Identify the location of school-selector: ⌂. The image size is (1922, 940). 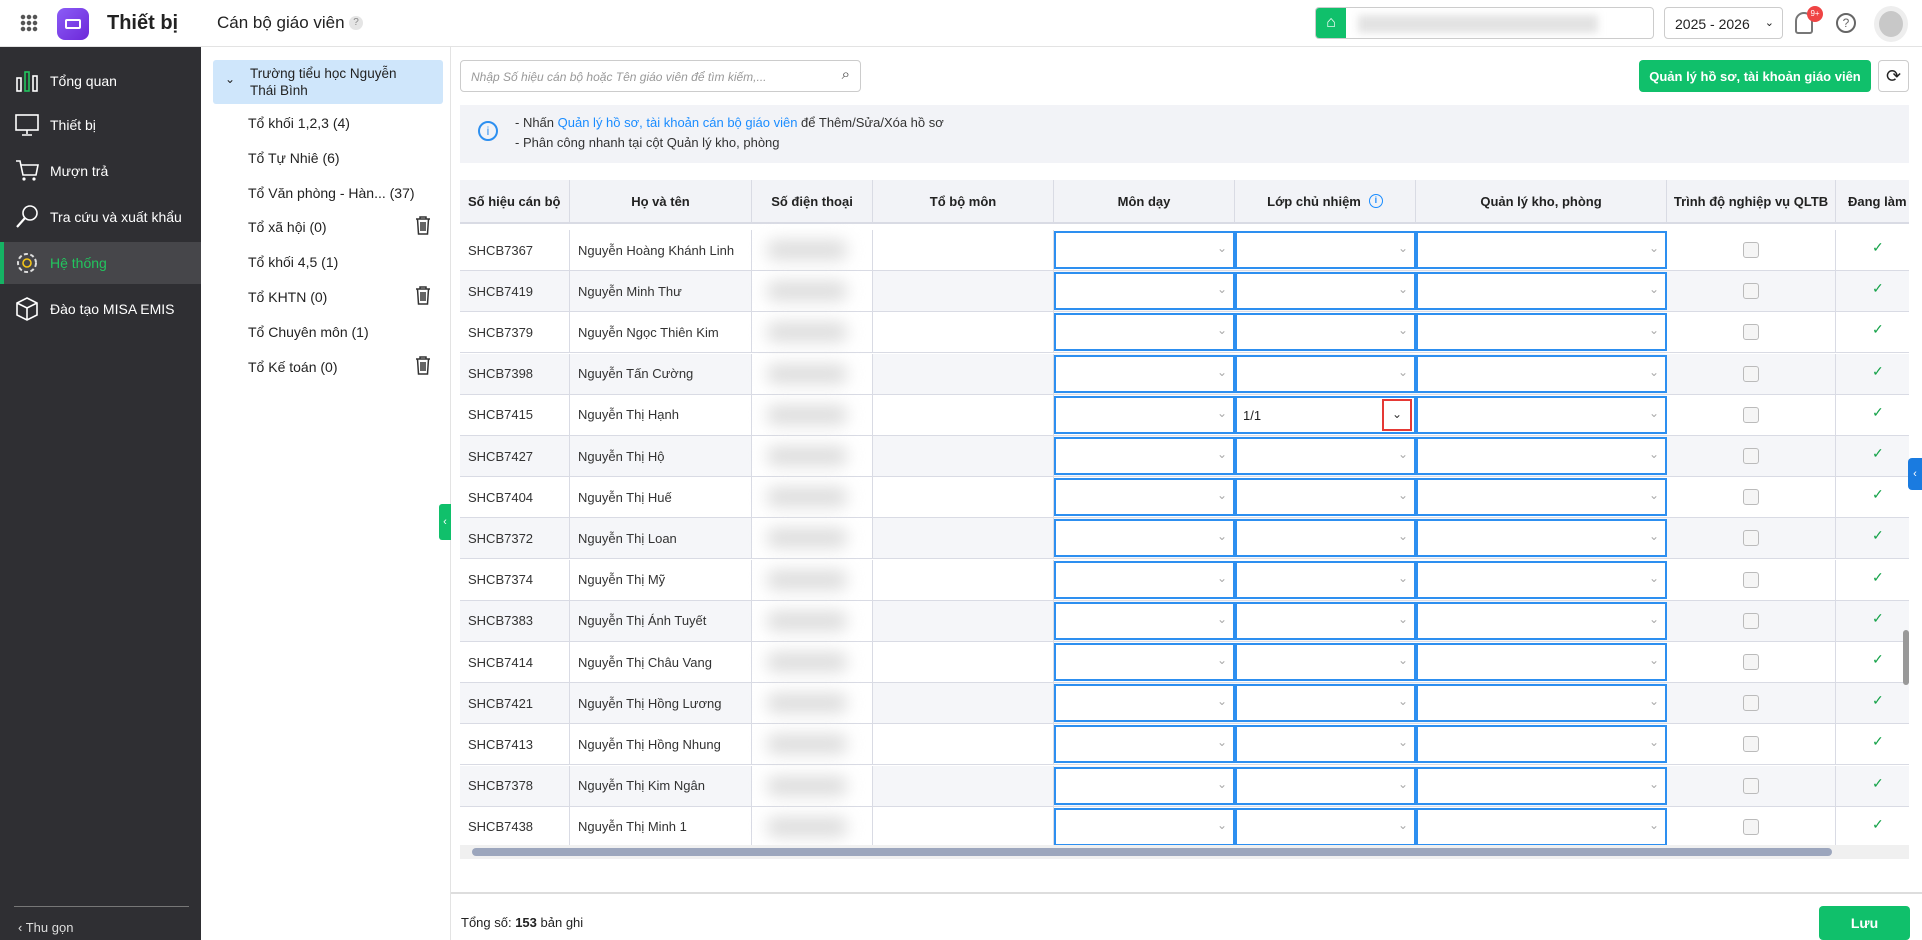
(1484, 23).